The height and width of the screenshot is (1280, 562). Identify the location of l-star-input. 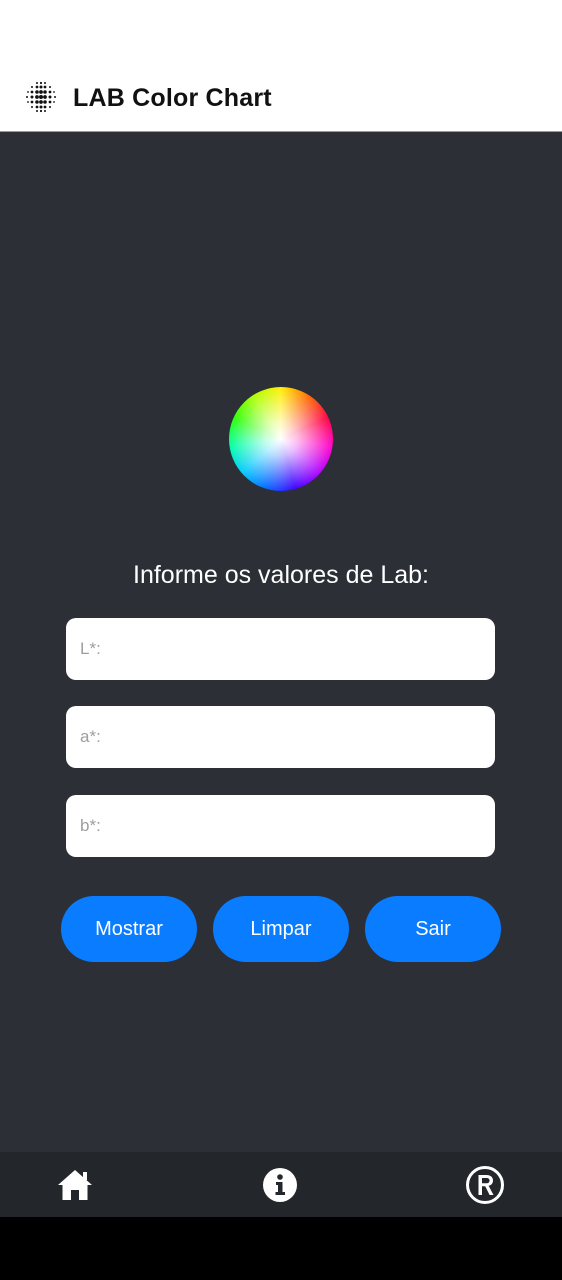
(280, 649).